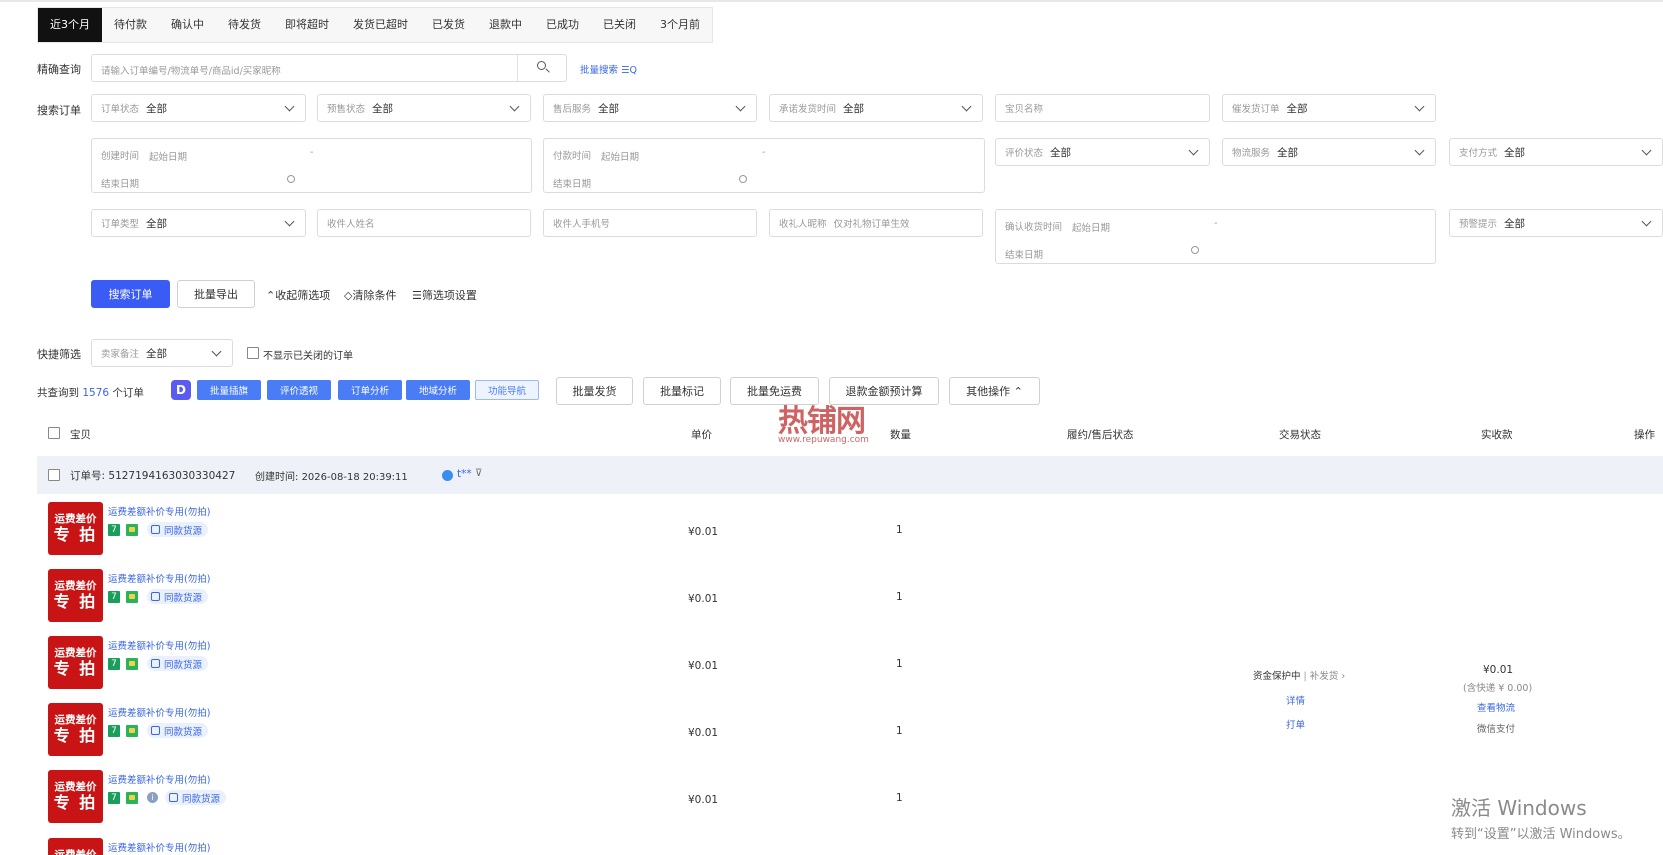  What do you see at coordinates (876, 108) in the screenshot?
I see `promised-ship-time-select: 承诺发货时间 全部` at bounding box center [876, 108].